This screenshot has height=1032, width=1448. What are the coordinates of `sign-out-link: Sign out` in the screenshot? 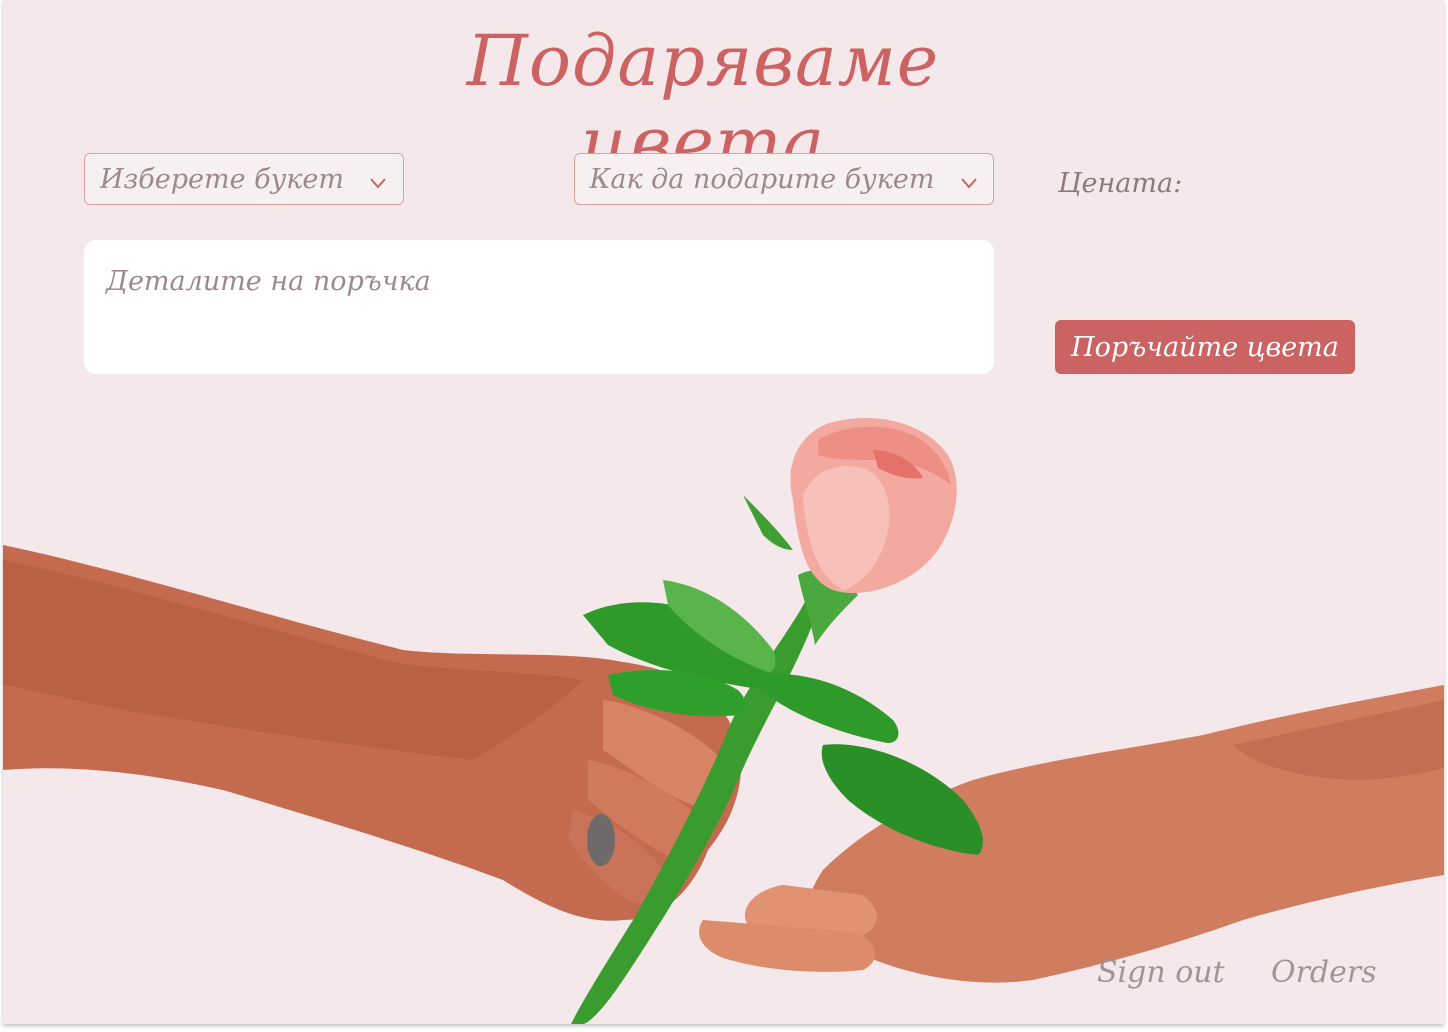 It's located at (1161, 972).